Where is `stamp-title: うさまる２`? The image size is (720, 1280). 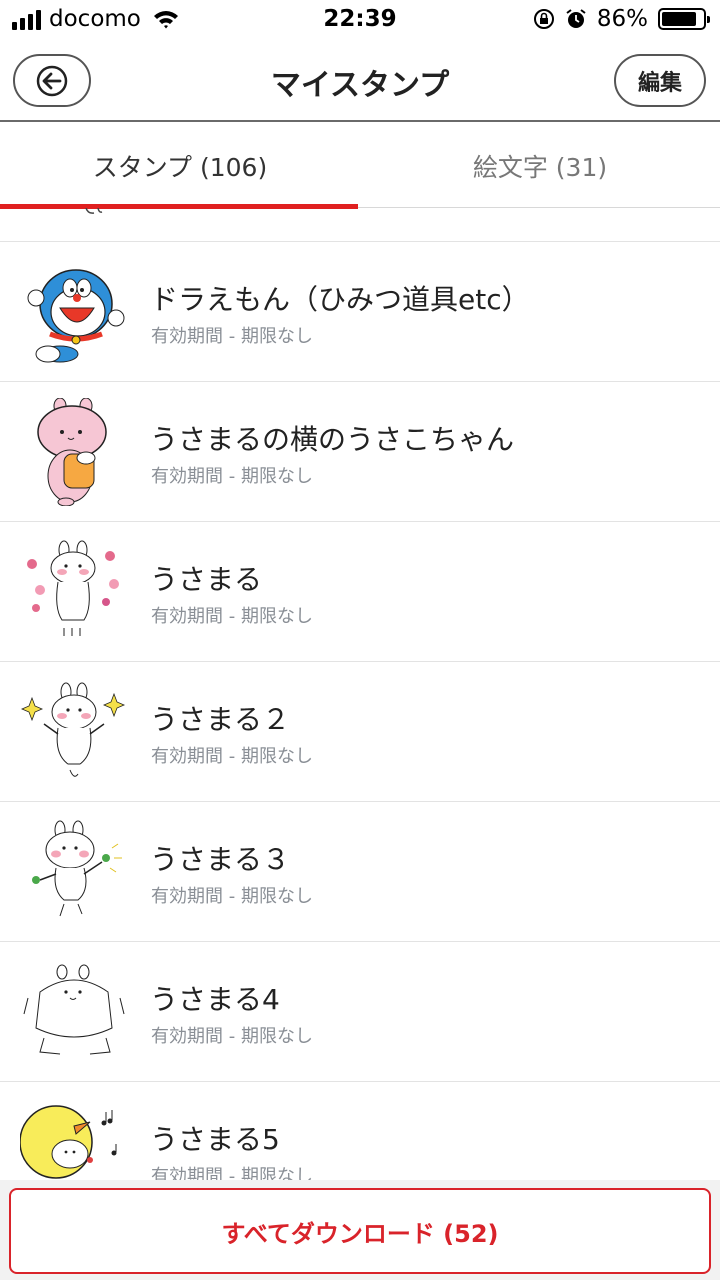 stamp-title: うさまる２ is located at coordinates (220, 719).